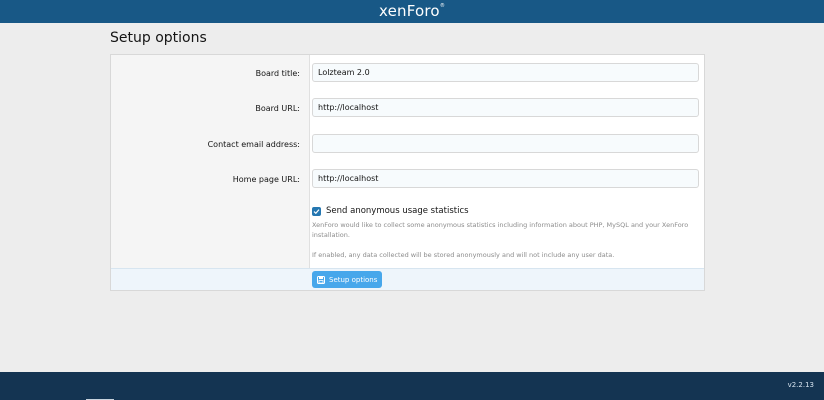 The image size is (824, 400). What do you see at coordinates (397, 211) in the screenshot?
I see `usage-stats-label: Send anonymous usage statistics` at bounding box center [397, 211].